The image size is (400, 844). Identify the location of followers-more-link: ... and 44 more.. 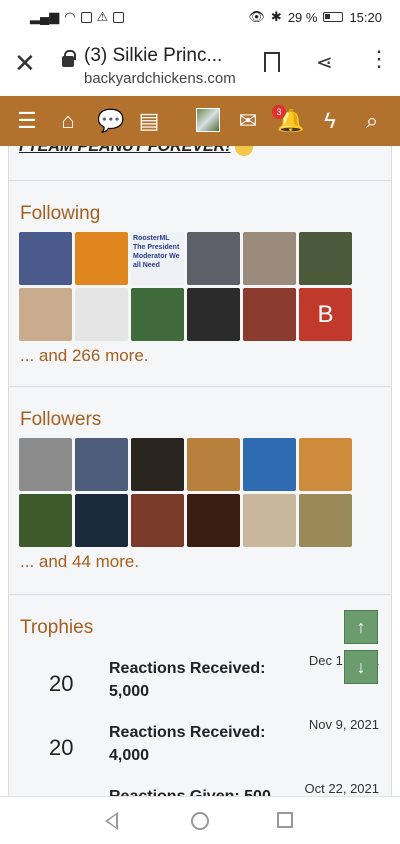
(79, 562).